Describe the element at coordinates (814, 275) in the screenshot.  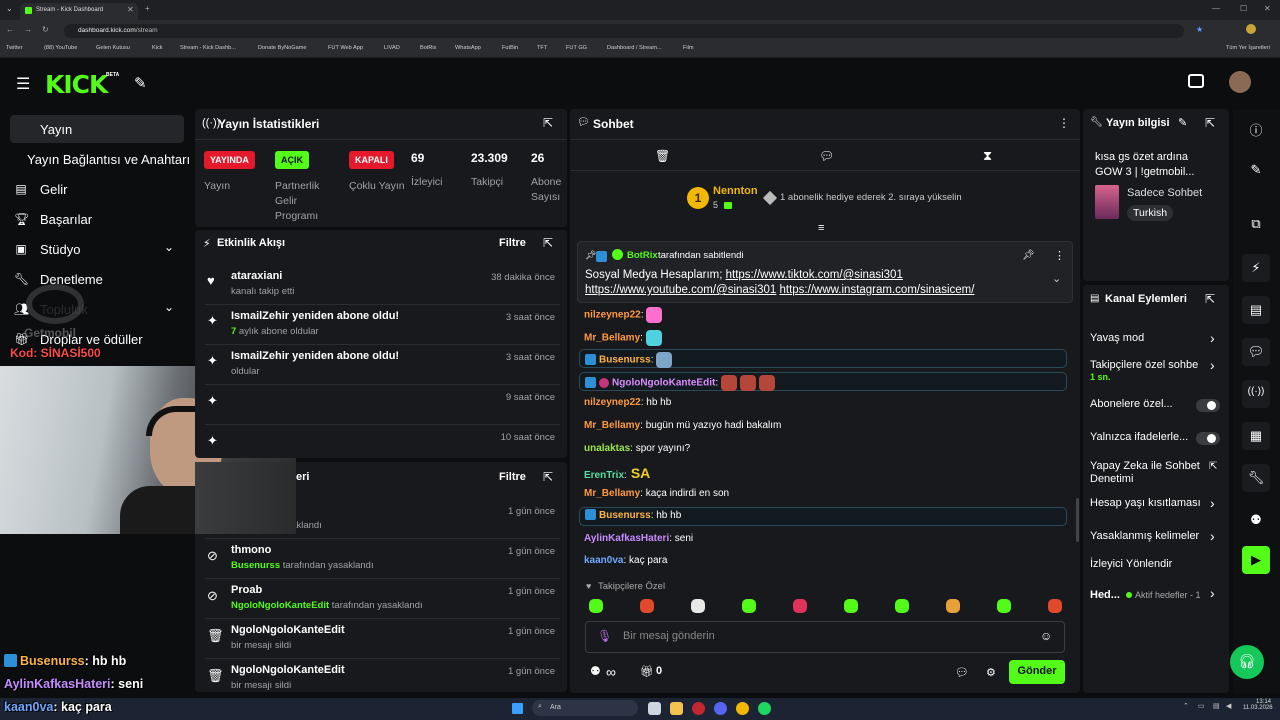
I see `tiktok-link: https://www.tiktok.com/@sinasi301` at that location.